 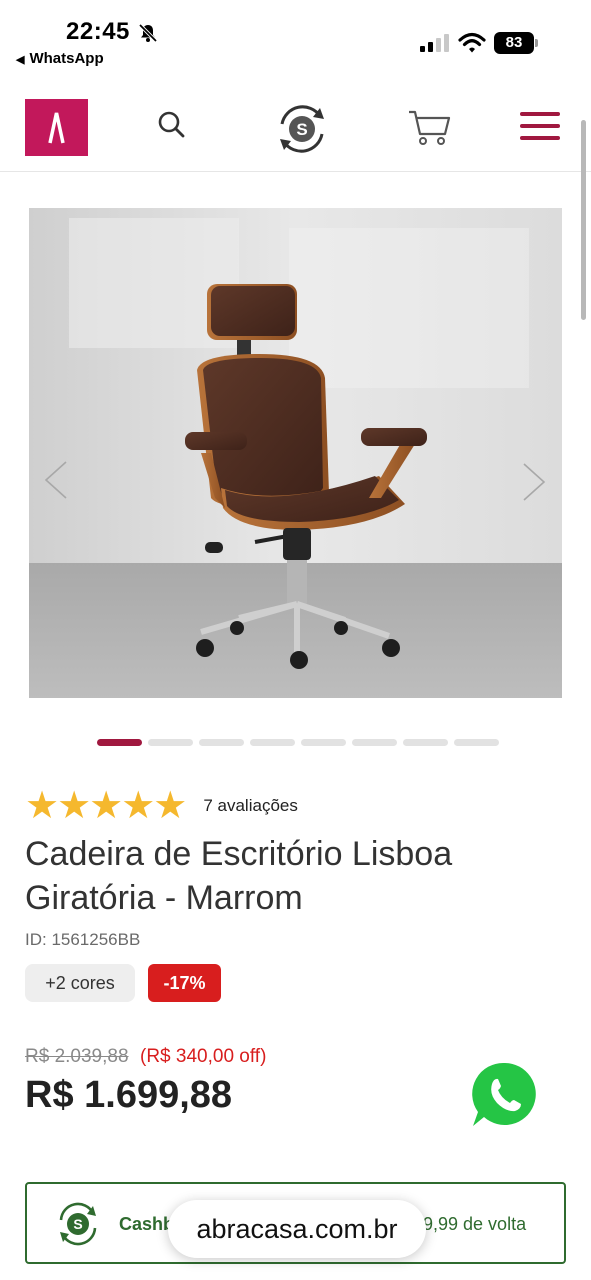 What do you see at coordinates (106, 806) in the screenshot?
I see `star-rating-icon: ★★★★★` at bounding box center [106, 806].